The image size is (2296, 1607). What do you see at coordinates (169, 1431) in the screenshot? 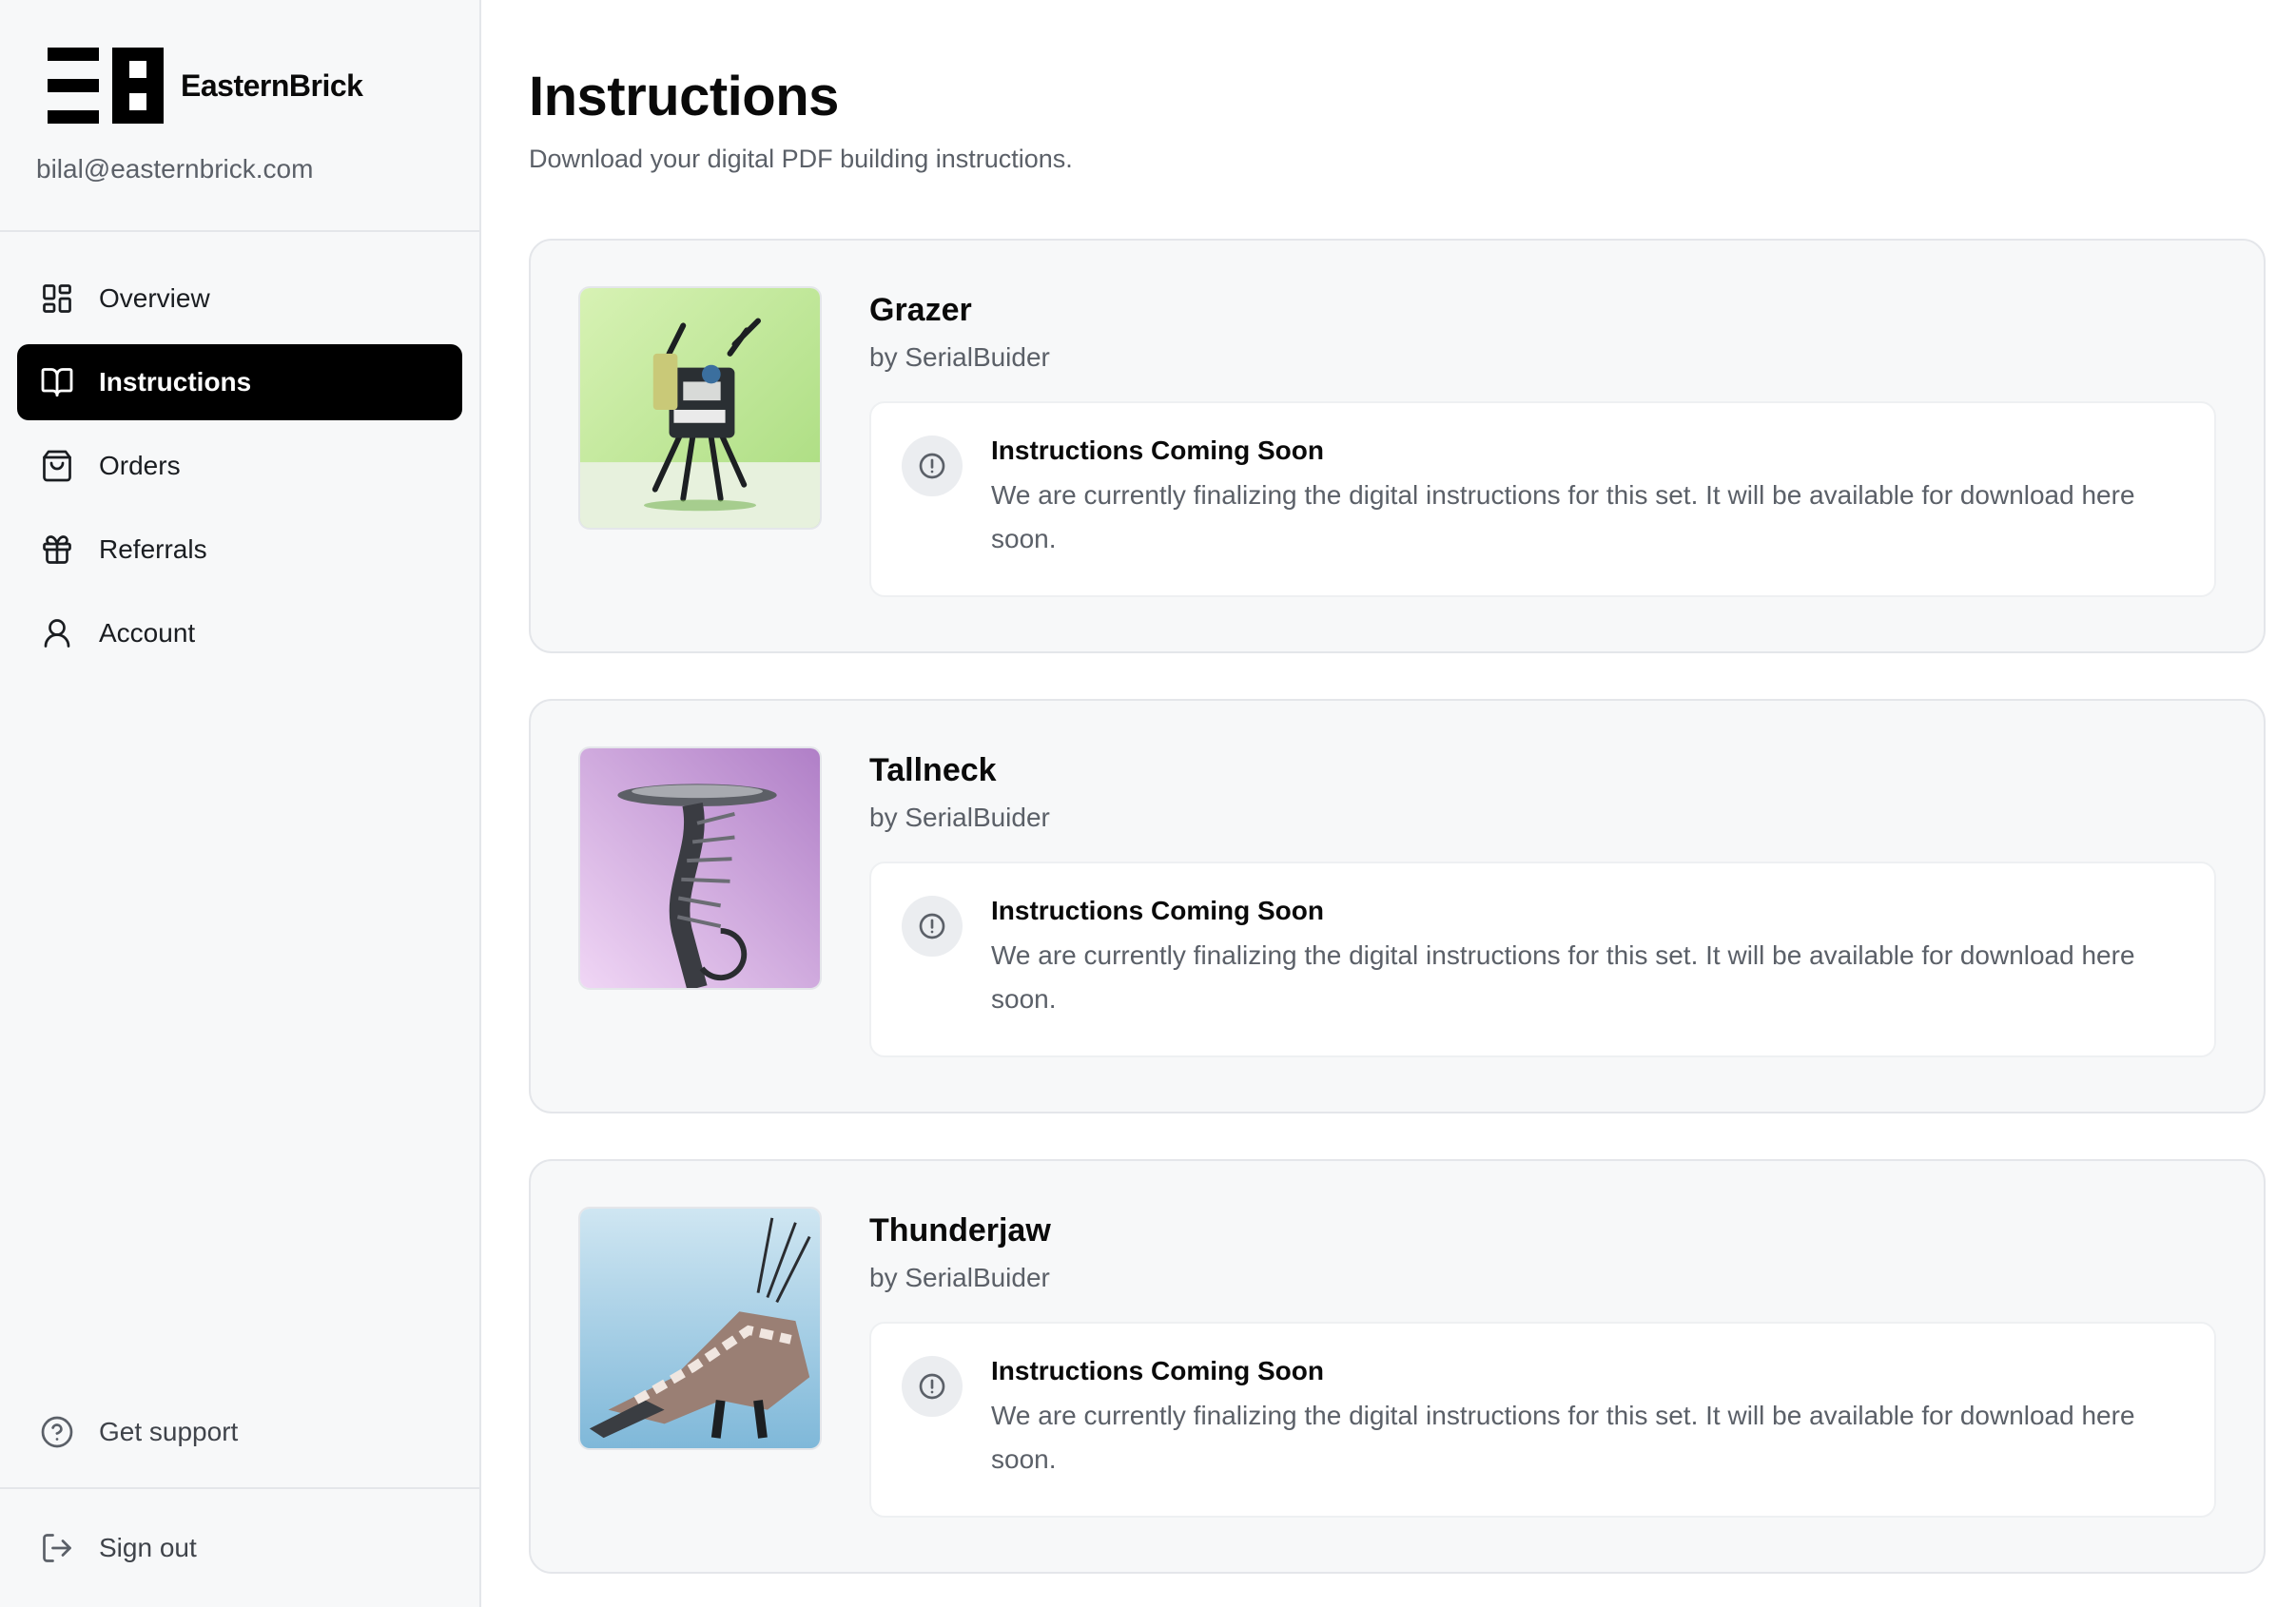
I see `get-support-label: Get support` at bounding box center [169, 1431].